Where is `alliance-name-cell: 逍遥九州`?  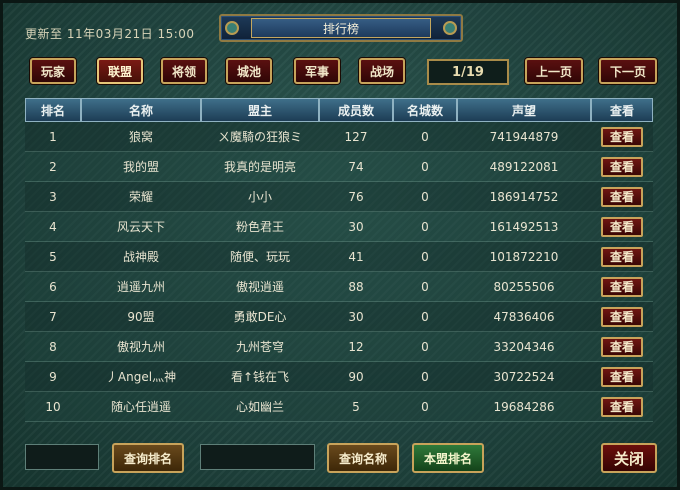
alliance-name-cell: 逍遥九州 is located at coordinates (141, 287).